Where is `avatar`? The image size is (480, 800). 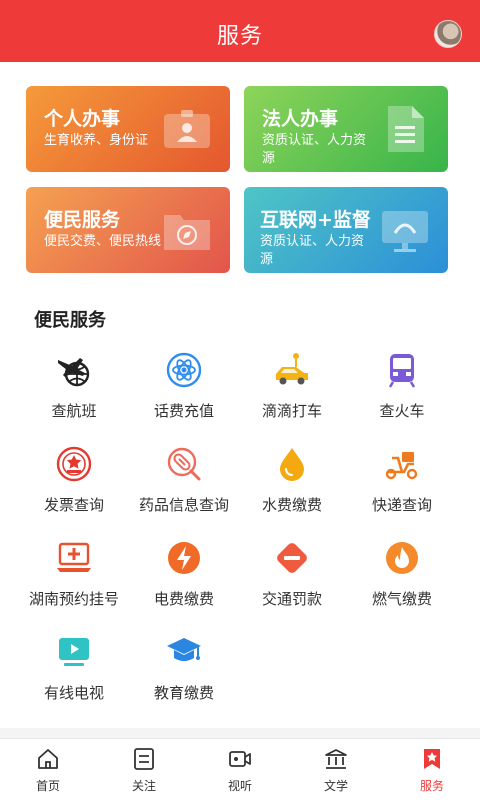
avatar is located at coordinates (448, 34).